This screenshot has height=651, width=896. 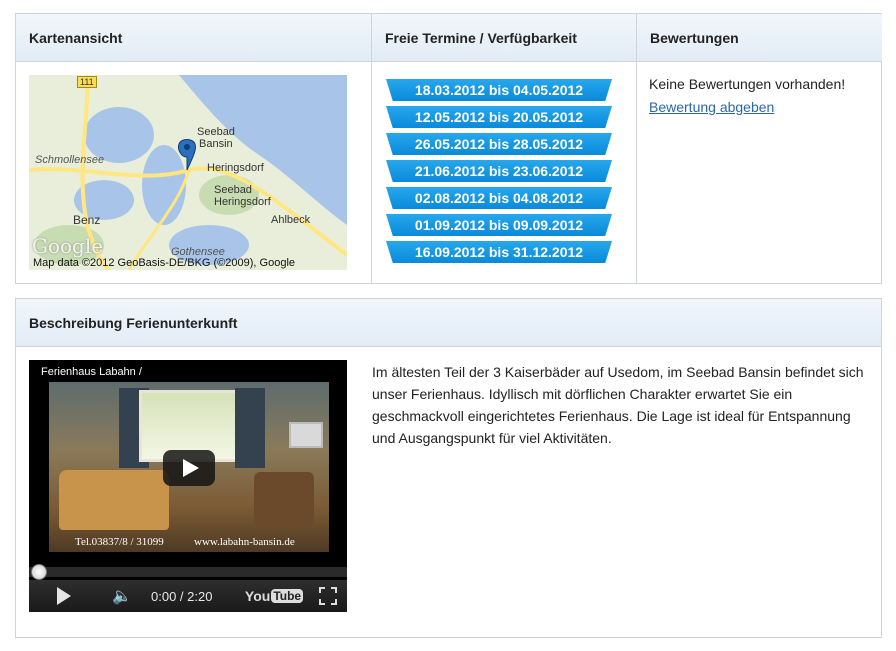 What do you see at coordinates (694, 37) in the screenshot?
I see `ratings-header-label: Bewertungen` at bounding box center [694, 37].